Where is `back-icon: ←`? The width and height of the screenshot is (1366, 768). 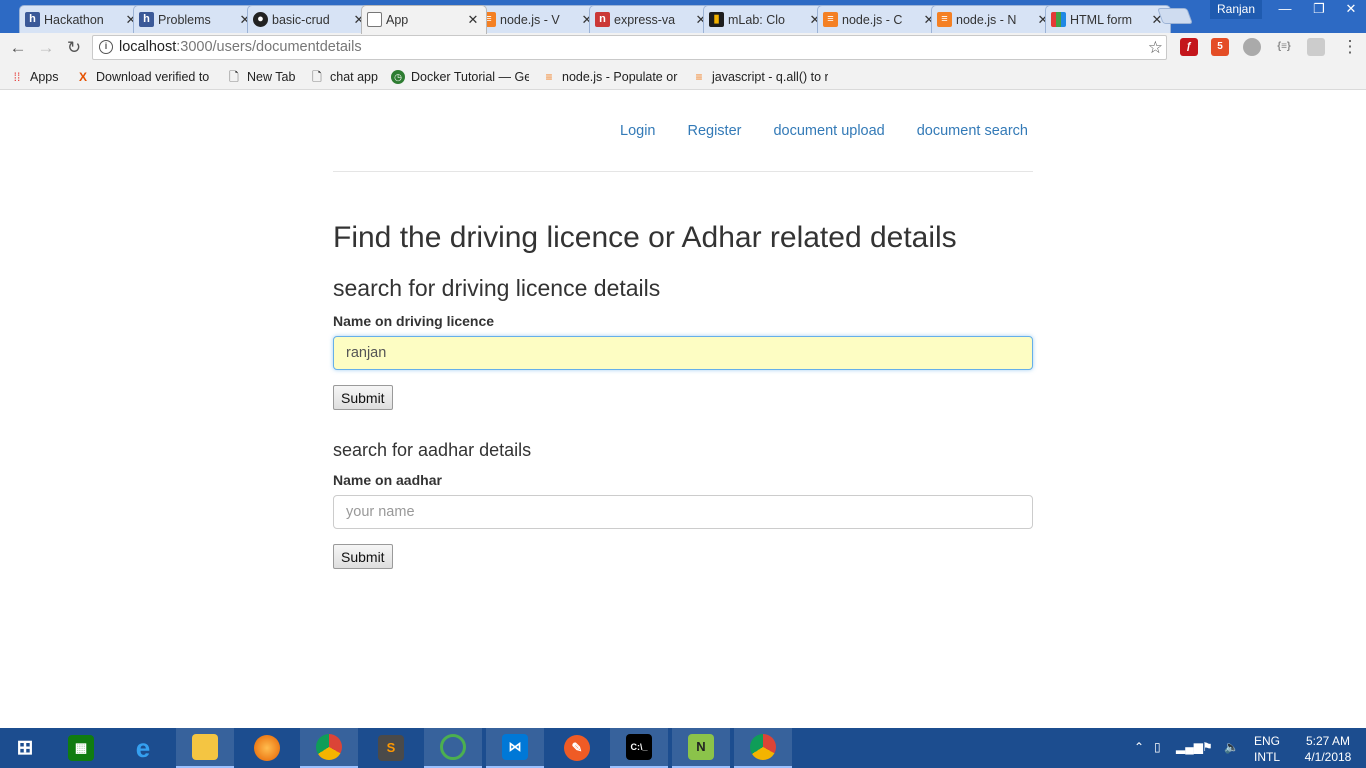 back-icon: ← is located at coordinates (18, 48).